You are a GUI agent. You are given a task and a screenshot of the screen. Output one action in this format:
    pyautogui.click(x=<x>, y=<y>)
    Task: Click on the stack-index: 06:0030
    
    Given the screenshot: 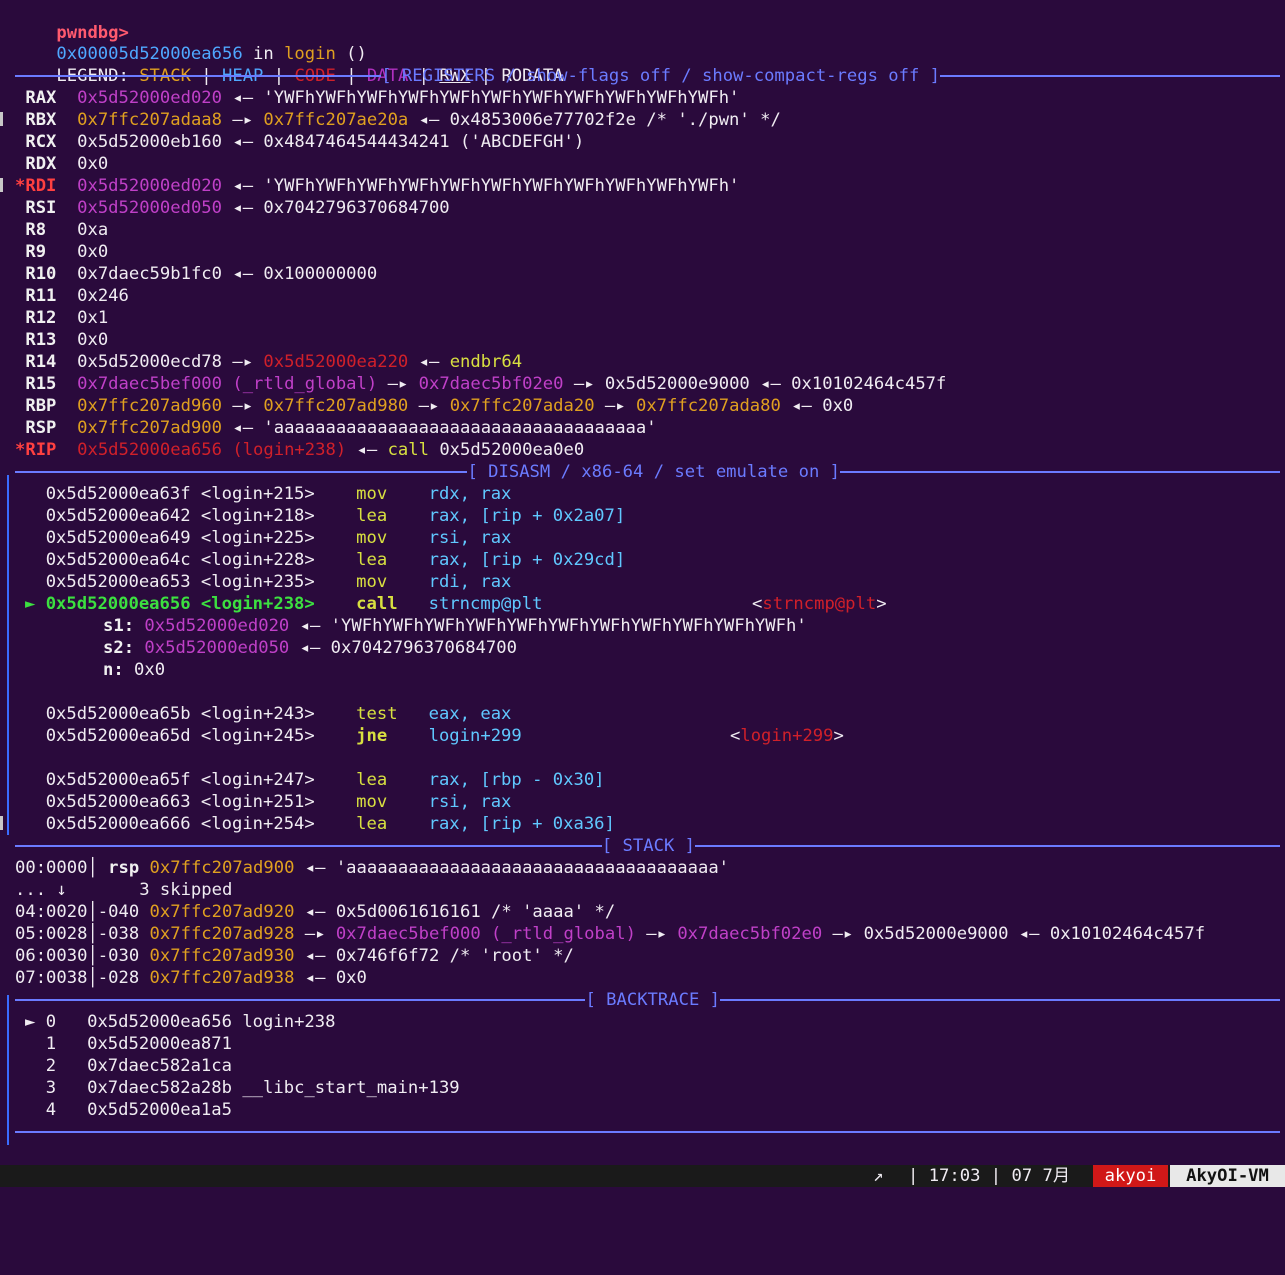 What is the action you would take?
    pyautogui.click(x=51, y=956)
    